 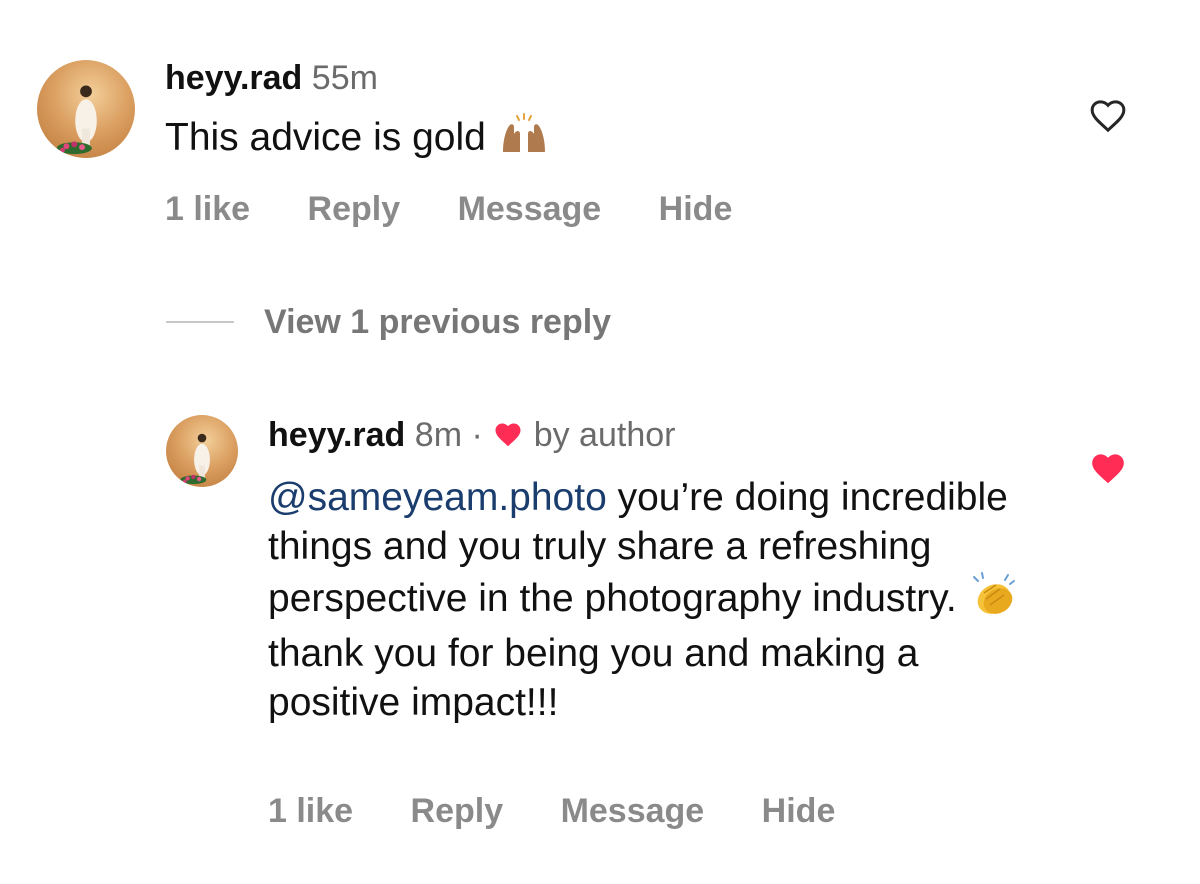 I want to click on author-label: by author, so click(x=604, y=435).